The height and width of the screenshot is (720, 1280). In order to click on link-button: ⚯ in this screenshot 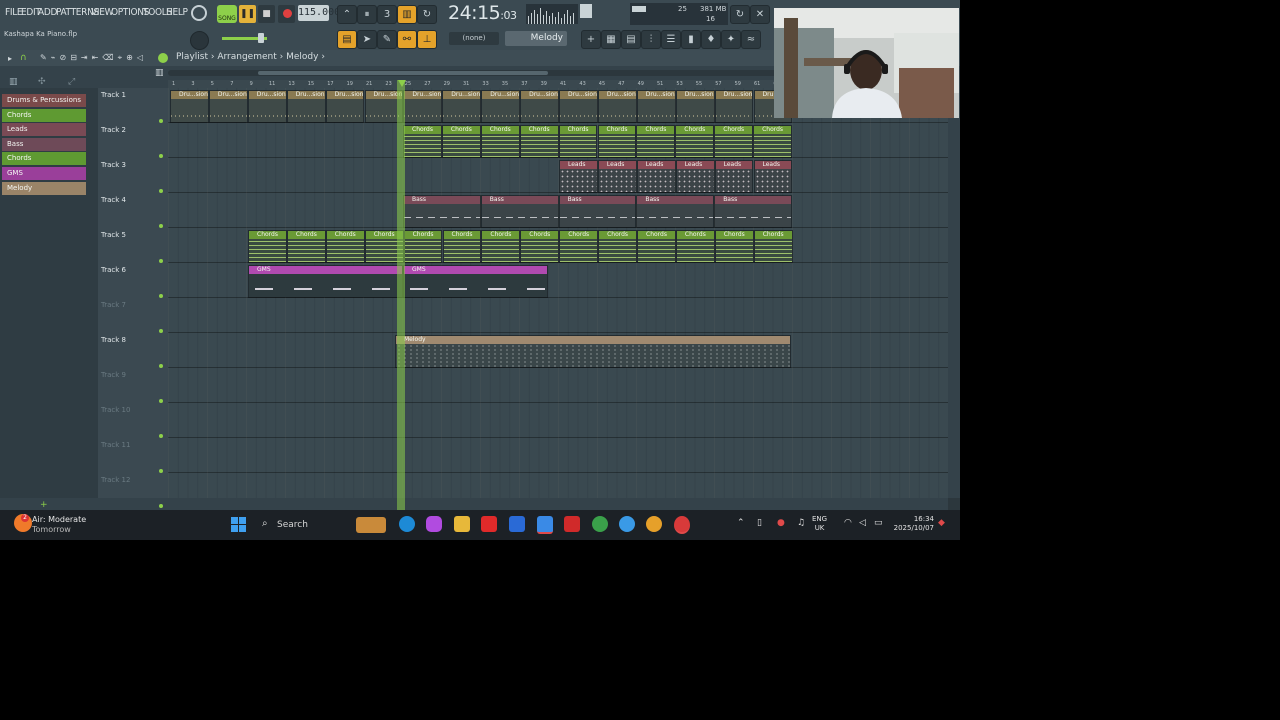, I will do `click(407, 39)`.